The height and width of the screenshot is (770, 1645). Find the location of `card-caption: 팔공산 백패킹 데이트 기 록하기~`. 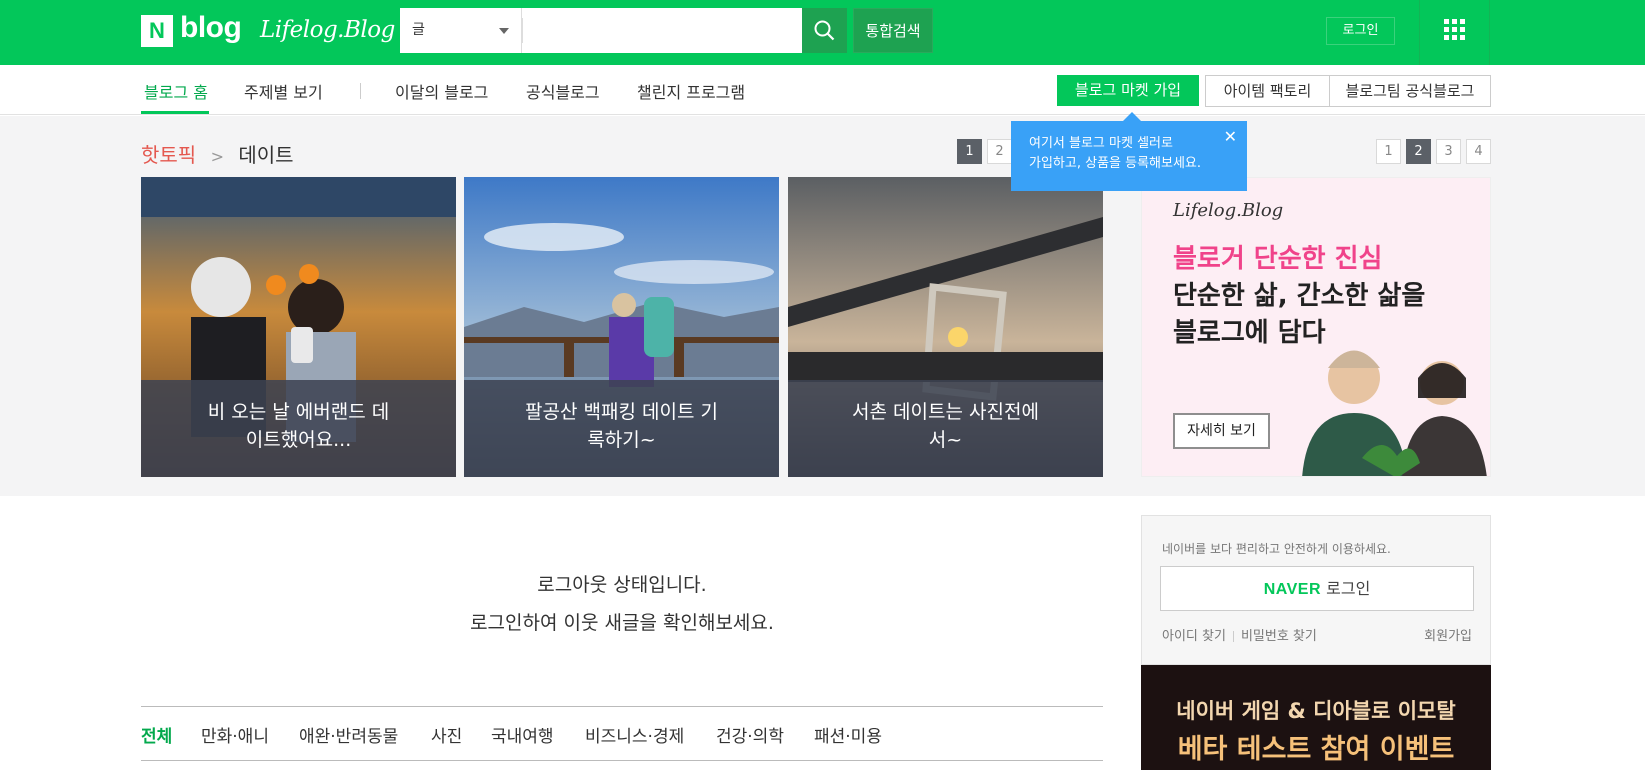

card-caption: 팔공산 백패킹 데이트 기 록하기~ is located at coordinates (621, 428).